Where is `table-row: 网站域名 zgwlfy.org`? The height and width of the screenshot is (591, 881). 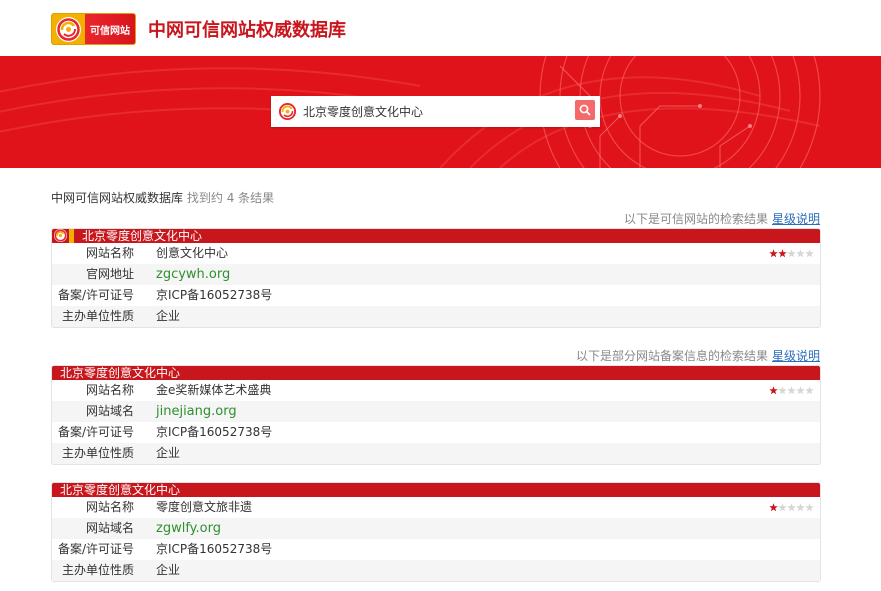 table-row: 网站域名 zgwlfy.org is located at coordinates (436, 528).